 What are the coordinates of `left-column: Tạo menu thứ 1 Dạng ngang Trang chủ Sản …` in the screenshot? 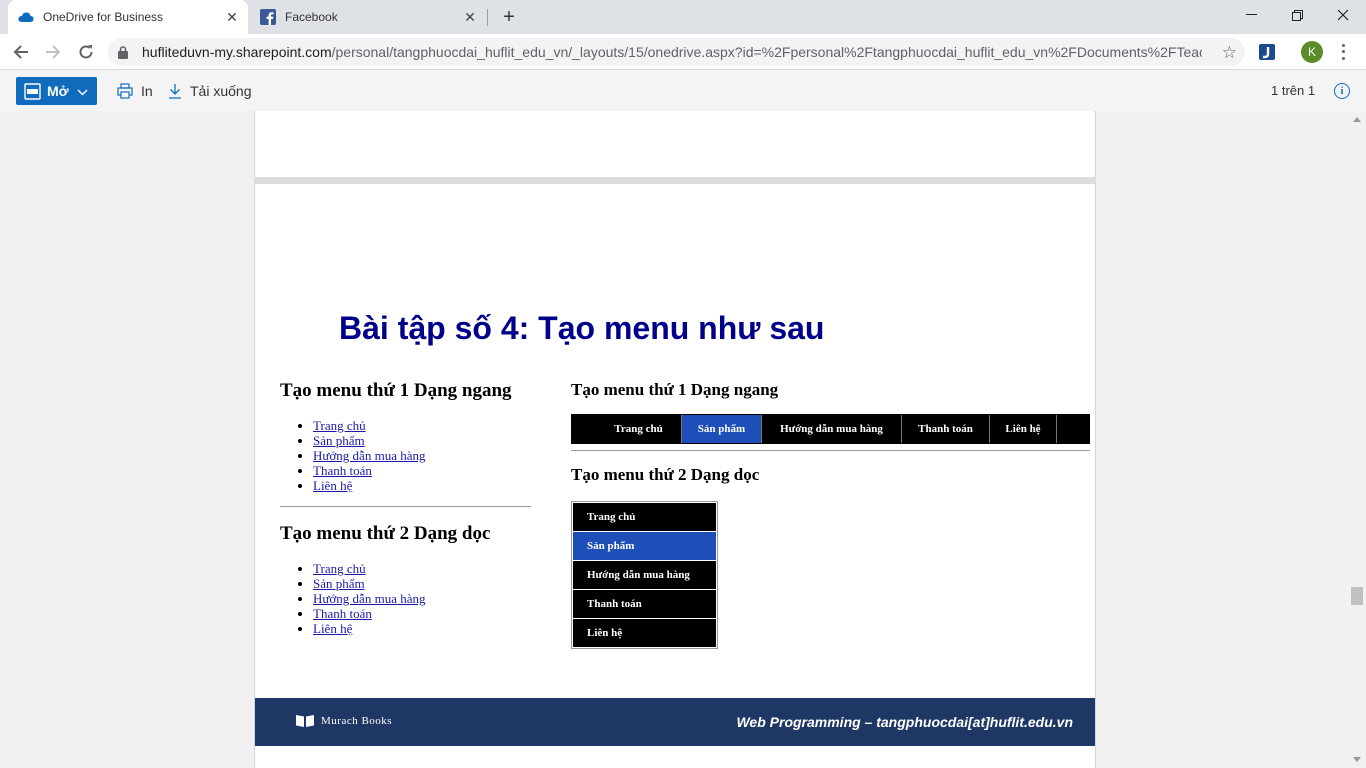 It's located at (406, 508).